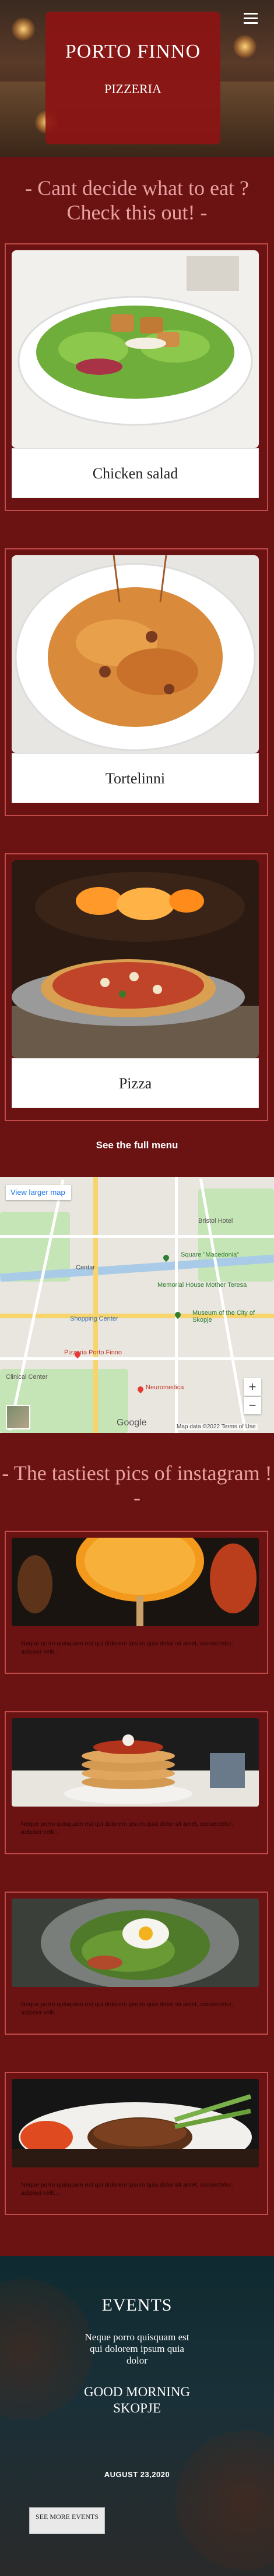 This screenshot has width=274, height=2576. What do you see at coordinates (86, 1267) in the screenshot?
I see `map-label: Centar` at bounding box center [86, 1267].